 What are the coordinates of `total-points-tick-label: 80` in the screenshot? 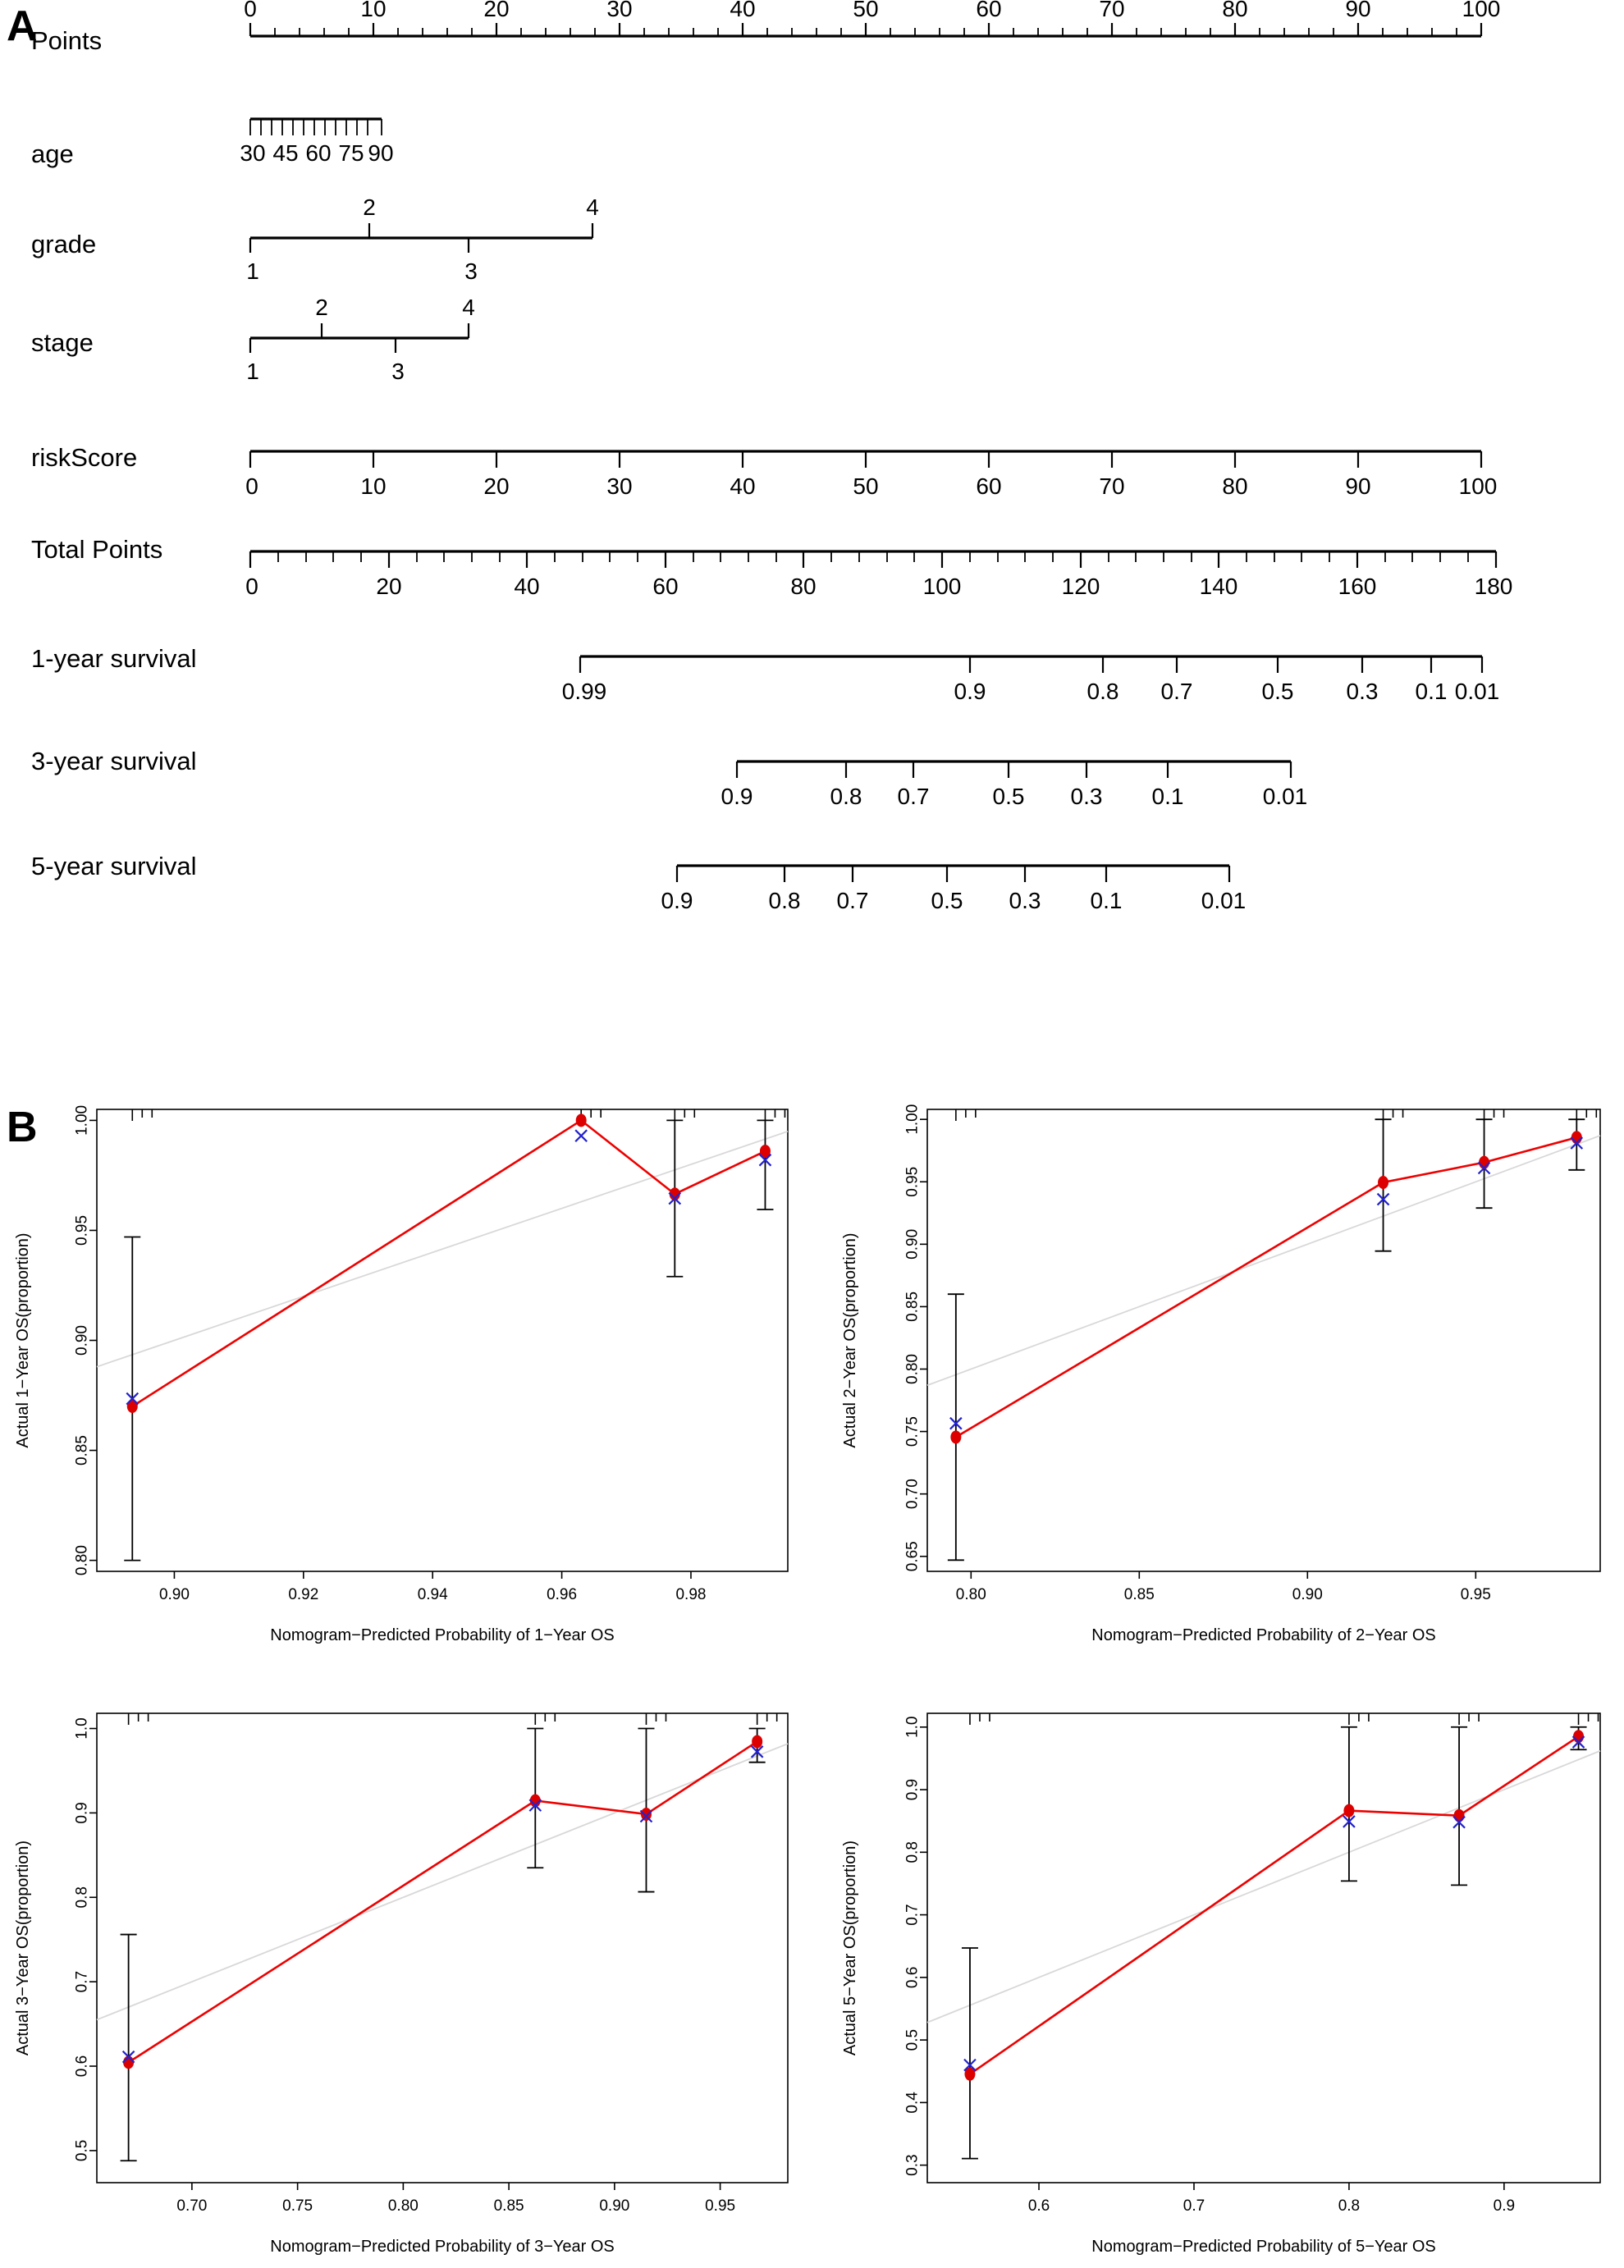 It's located at (803, 586).